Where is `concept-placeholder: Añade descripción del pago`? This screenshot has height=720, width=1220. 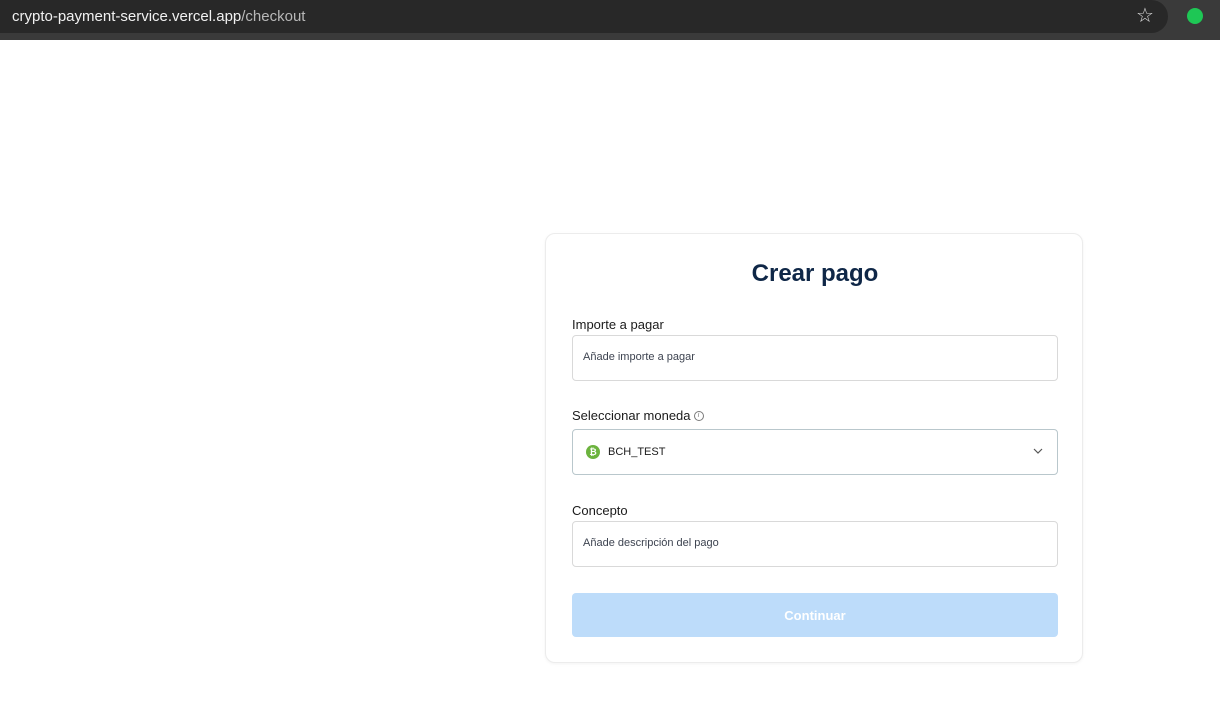
concept-placeholder: Añade descripción del pago is located at coordinates (651, 543).